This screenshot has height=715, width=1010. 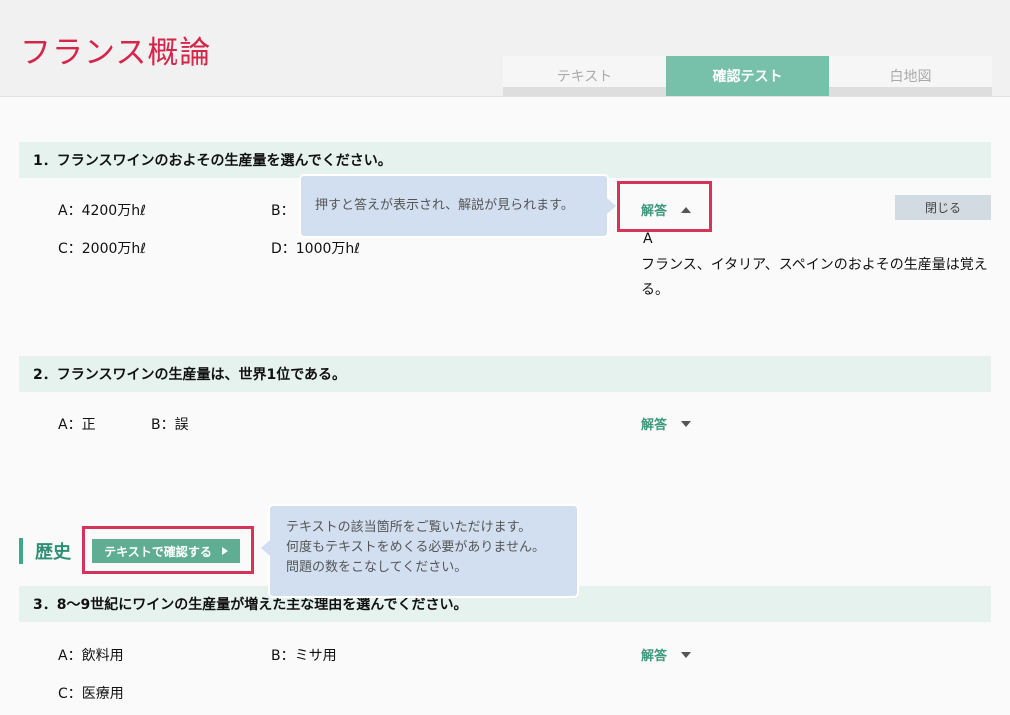 I want to click on q1-option-d: D：1000万hℓ, so click(x=315, y=248).